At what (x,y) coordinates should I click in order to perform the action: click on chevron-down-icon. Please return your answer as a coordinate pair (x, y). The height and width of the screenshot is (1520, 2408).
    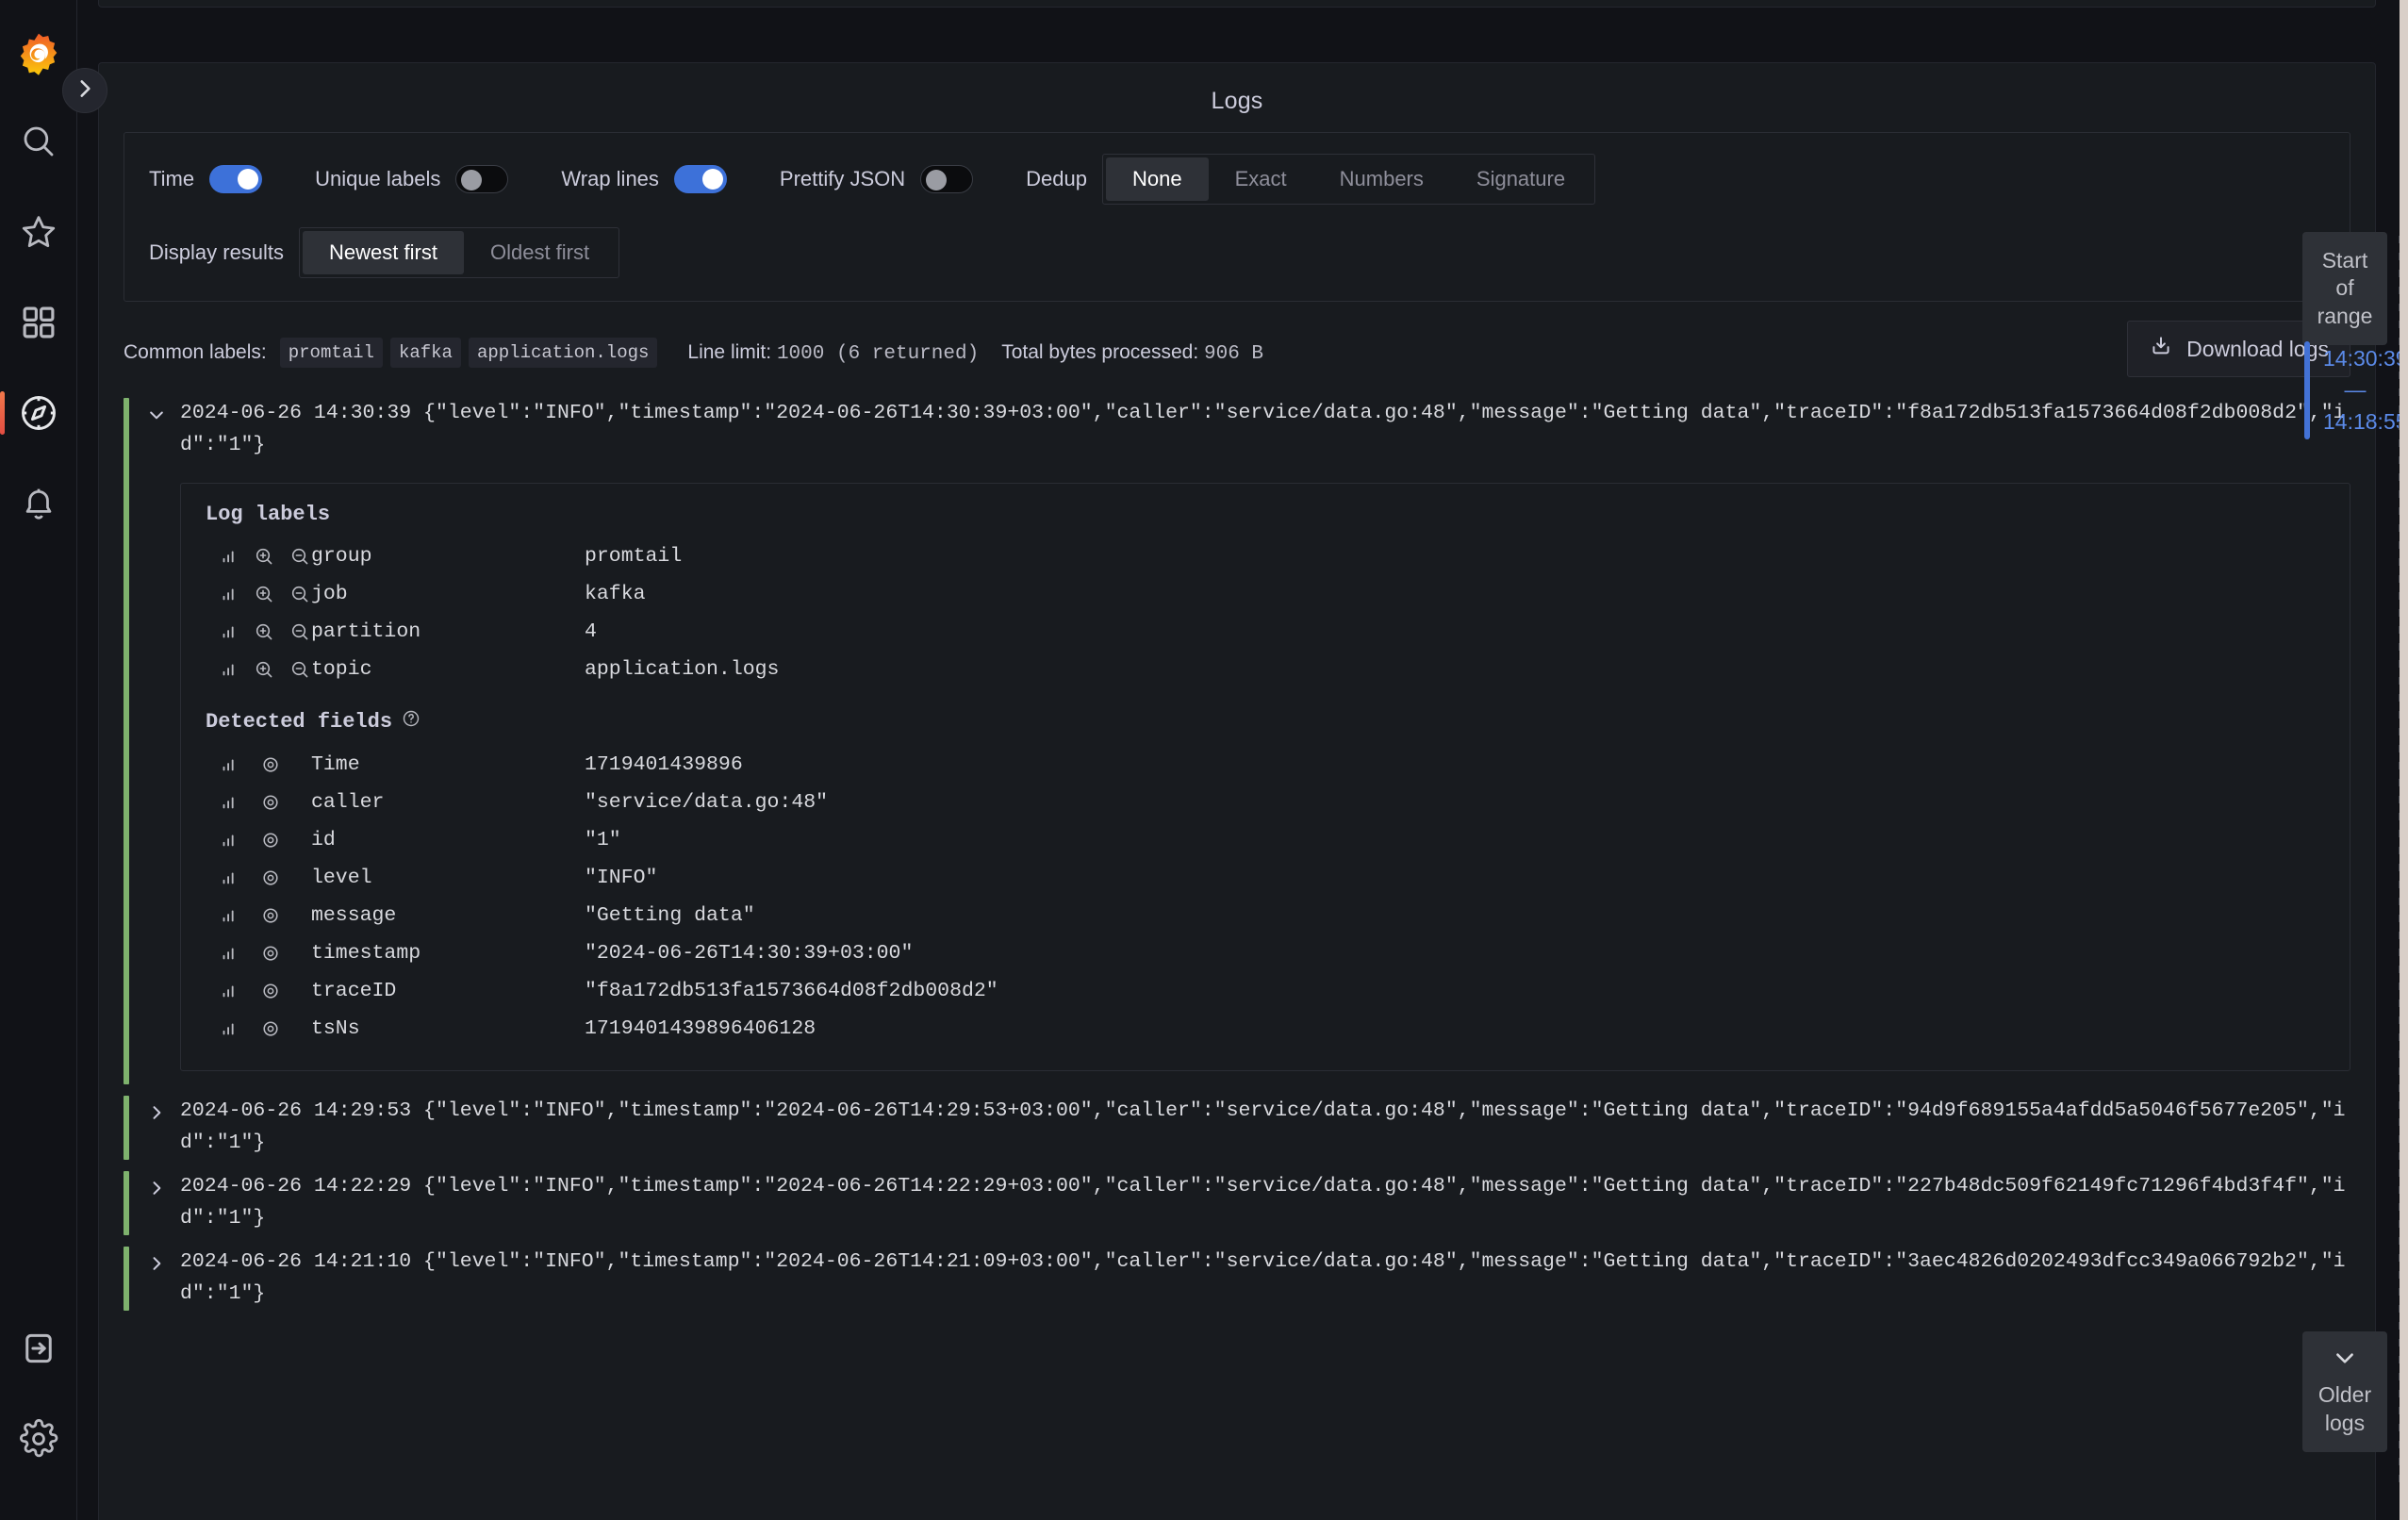
    Looking at the image, I should click on (2345, 1361).